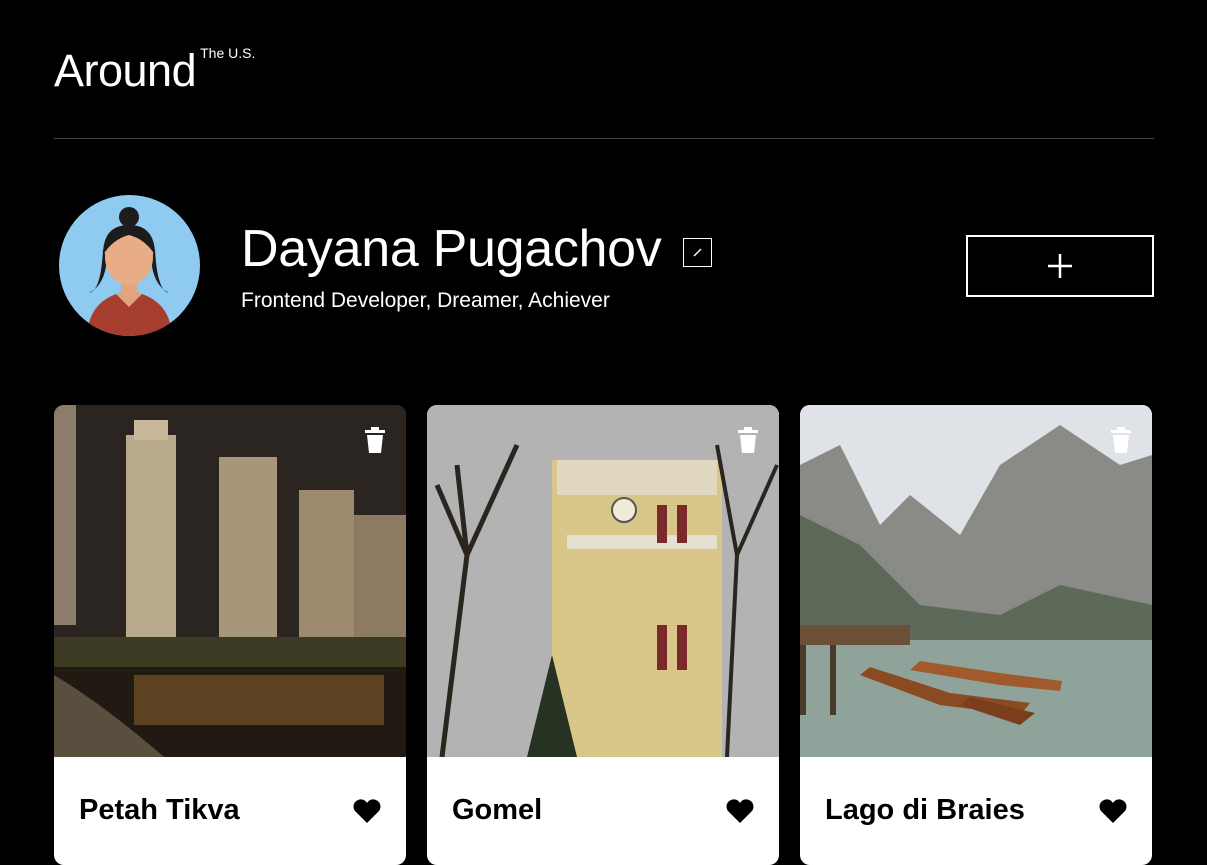  I want to click on edit-profile-button, so click(698, 252).